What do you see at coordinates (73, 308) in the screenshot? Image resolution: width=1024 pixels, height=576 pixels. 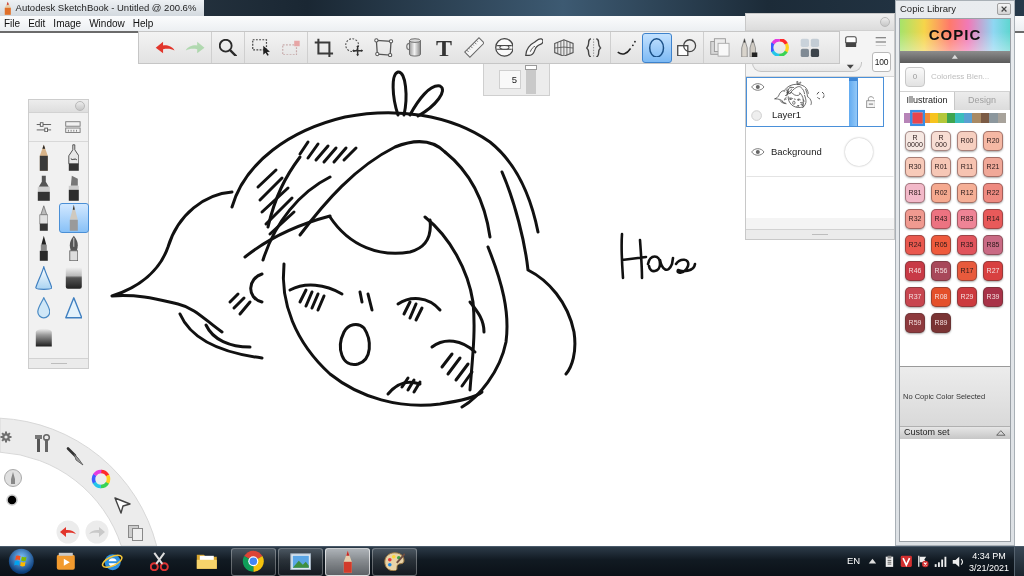 I see `triangle-icon` at bounding box center [73, 308].